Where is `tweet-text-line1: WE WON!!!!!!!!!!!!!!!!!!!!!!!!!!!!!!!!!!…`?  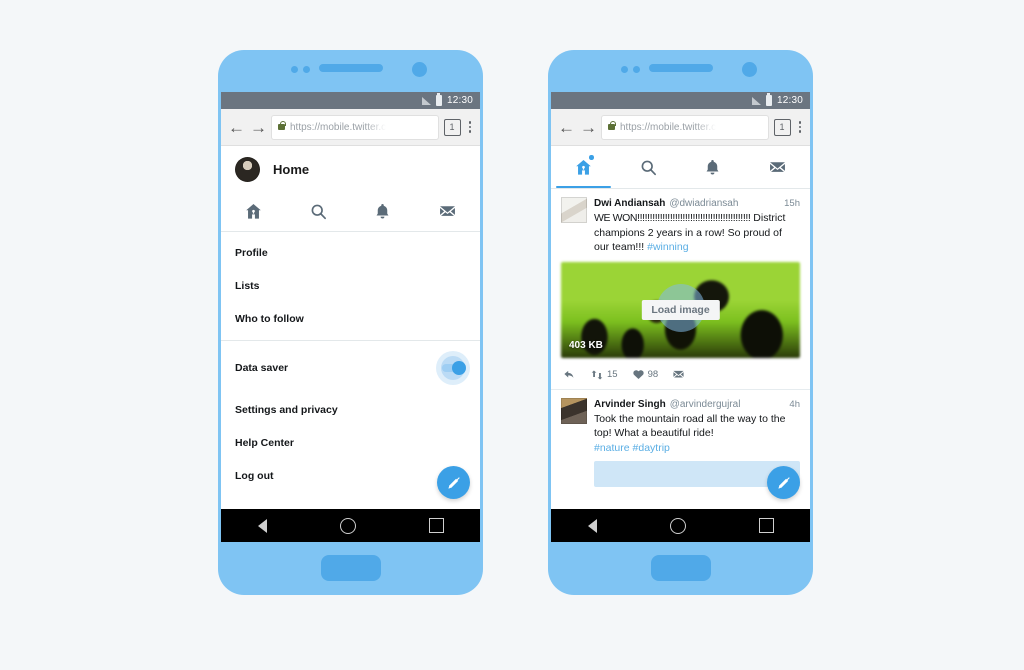
tweet-text-line1: WE WON!!!!!!!!!!!!!!!!!!!!!!!!!!!!!!!!!!… is located at coordinates (672, 218).